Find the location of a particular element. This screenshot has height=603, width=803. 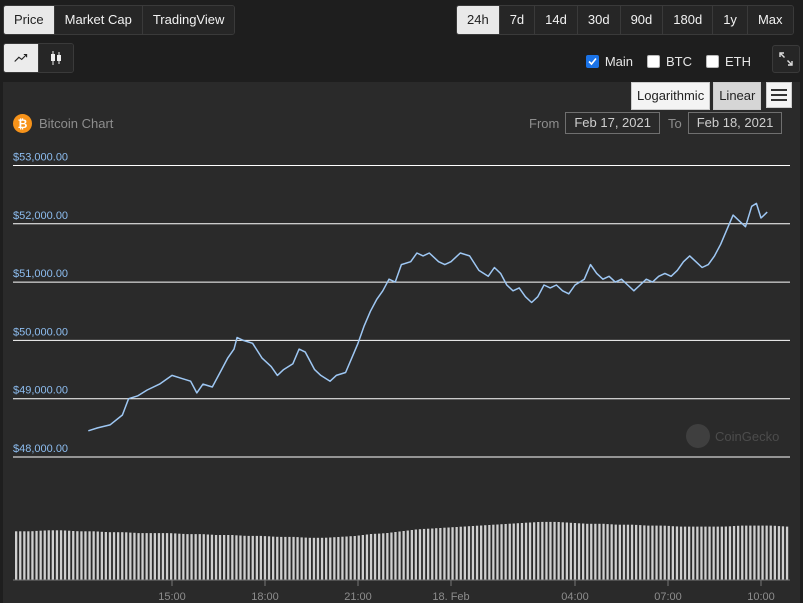

x-tick-label: 07:00 is located at coordinates (668, 597).